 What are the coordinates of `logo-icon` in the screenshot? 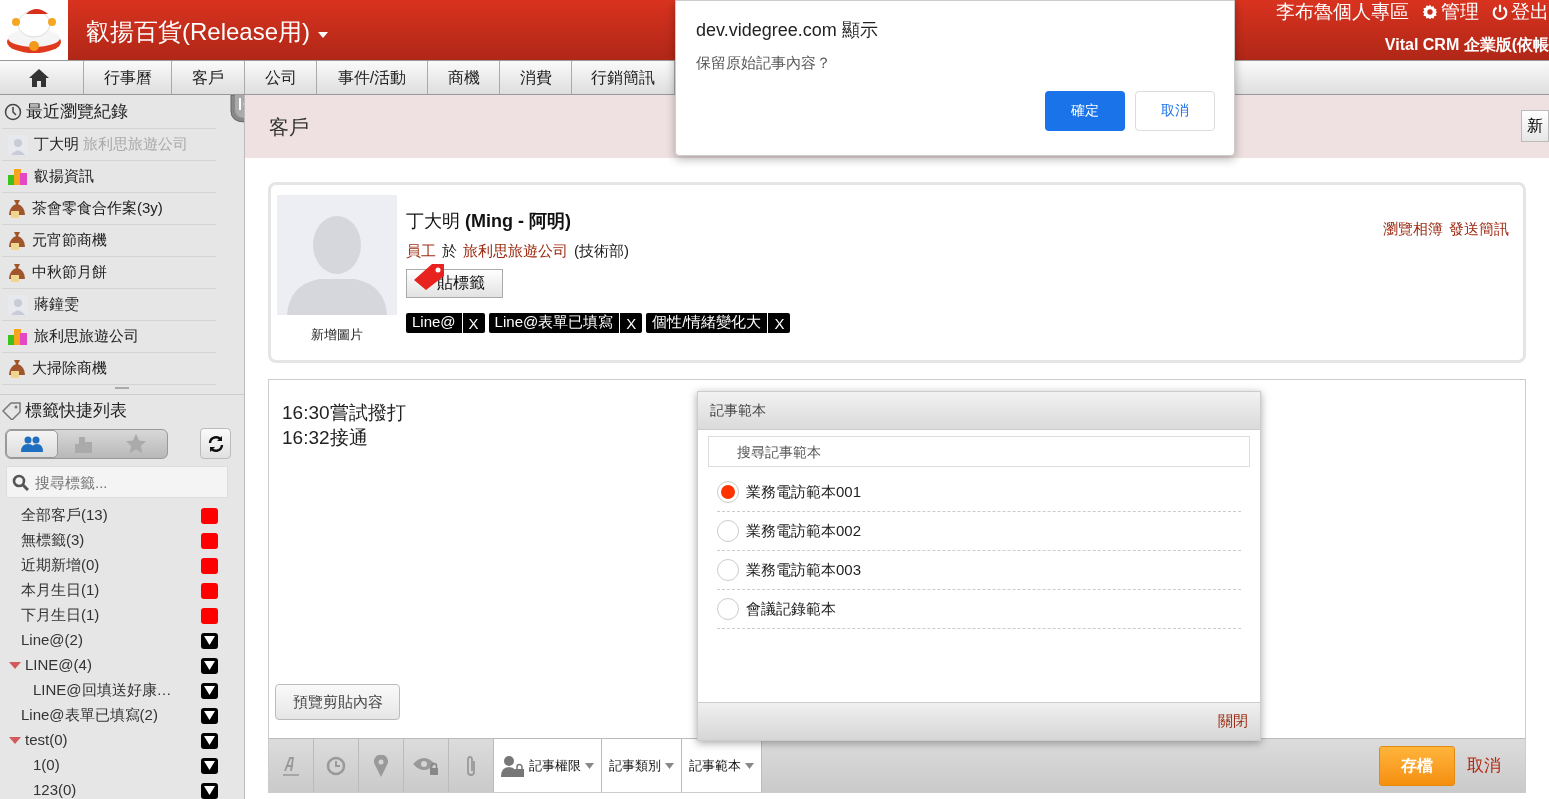 It's located at (34, 30).